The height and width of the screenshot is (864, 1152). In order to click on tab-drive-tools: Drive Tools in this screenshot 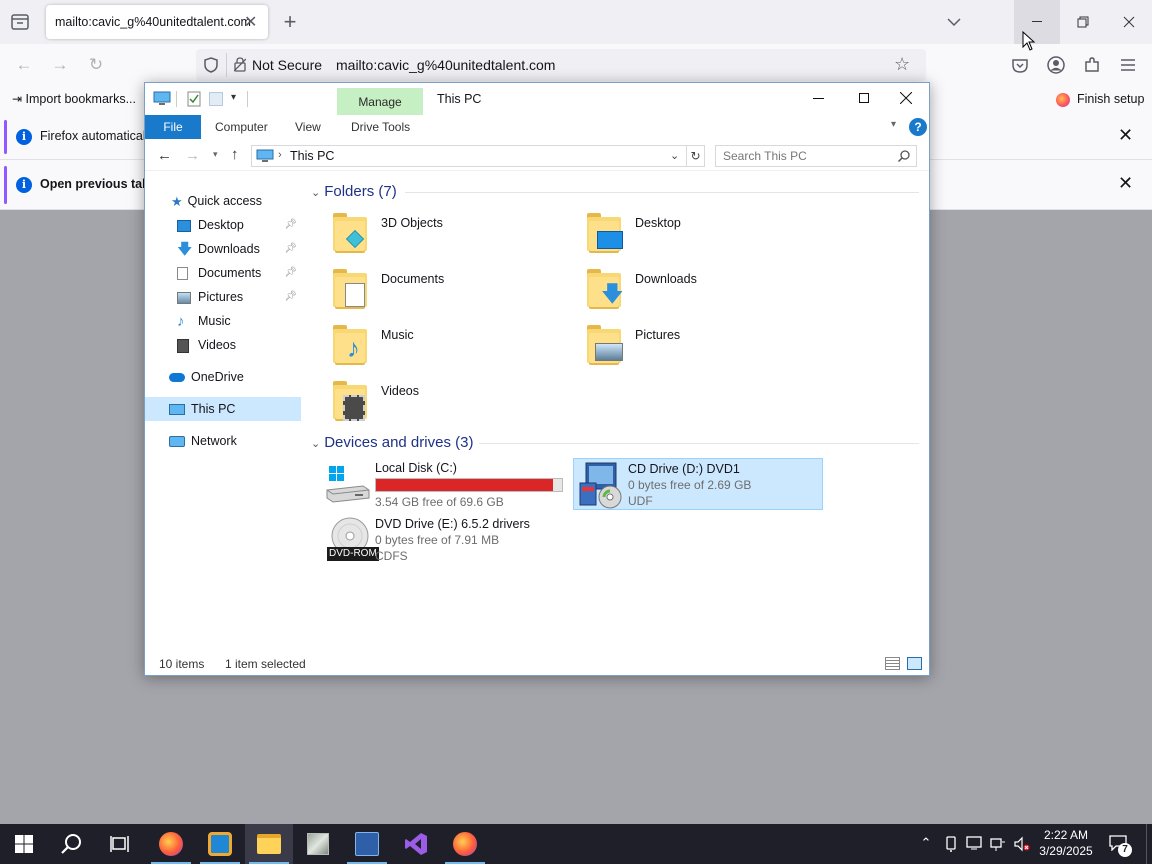, I will do `click(380, 127)`.